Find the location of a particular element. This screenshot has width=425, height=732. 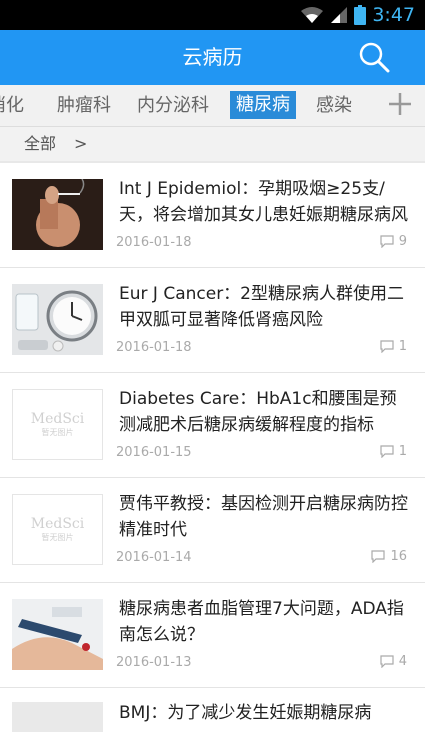

status-time: 3:47 is located at coordinates (393, 15).